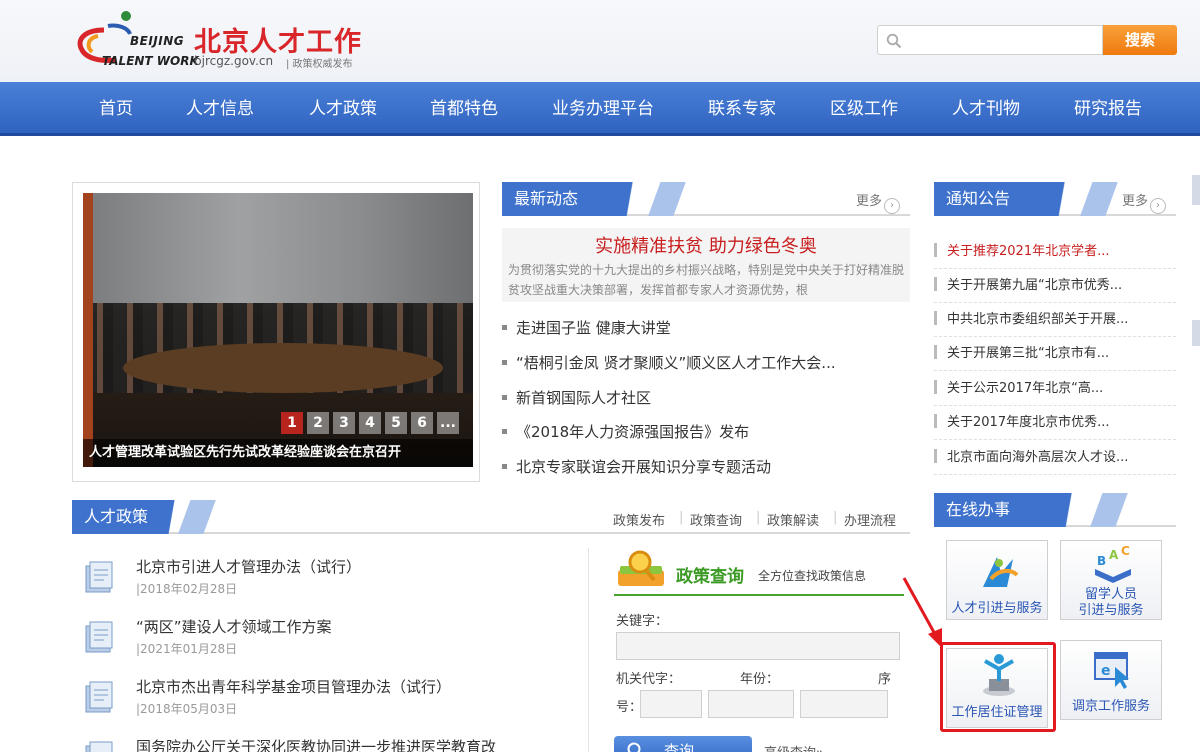 The width and height of the screenshot is (1200, 752). I want to click on nav-item-contact-experts: 联系专家, so click(742, 109).